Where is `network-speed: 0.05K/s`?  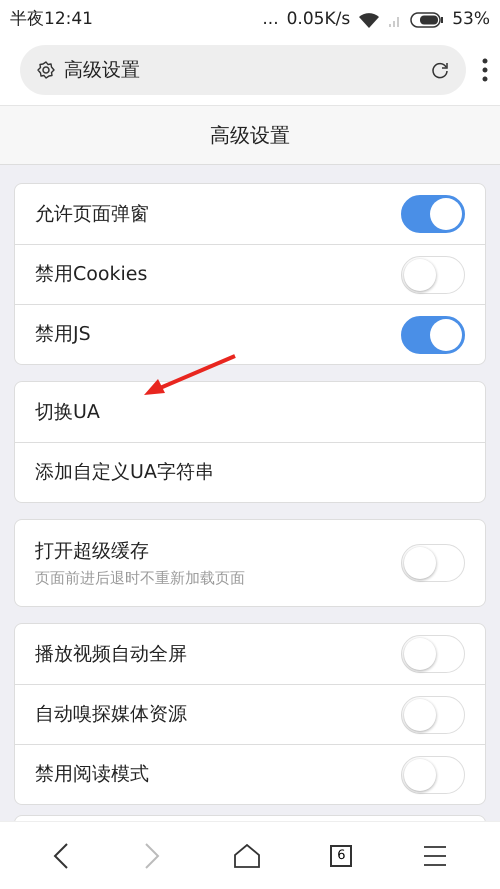
network-speed: 0.05K/s is located at coordinates (318, 20).